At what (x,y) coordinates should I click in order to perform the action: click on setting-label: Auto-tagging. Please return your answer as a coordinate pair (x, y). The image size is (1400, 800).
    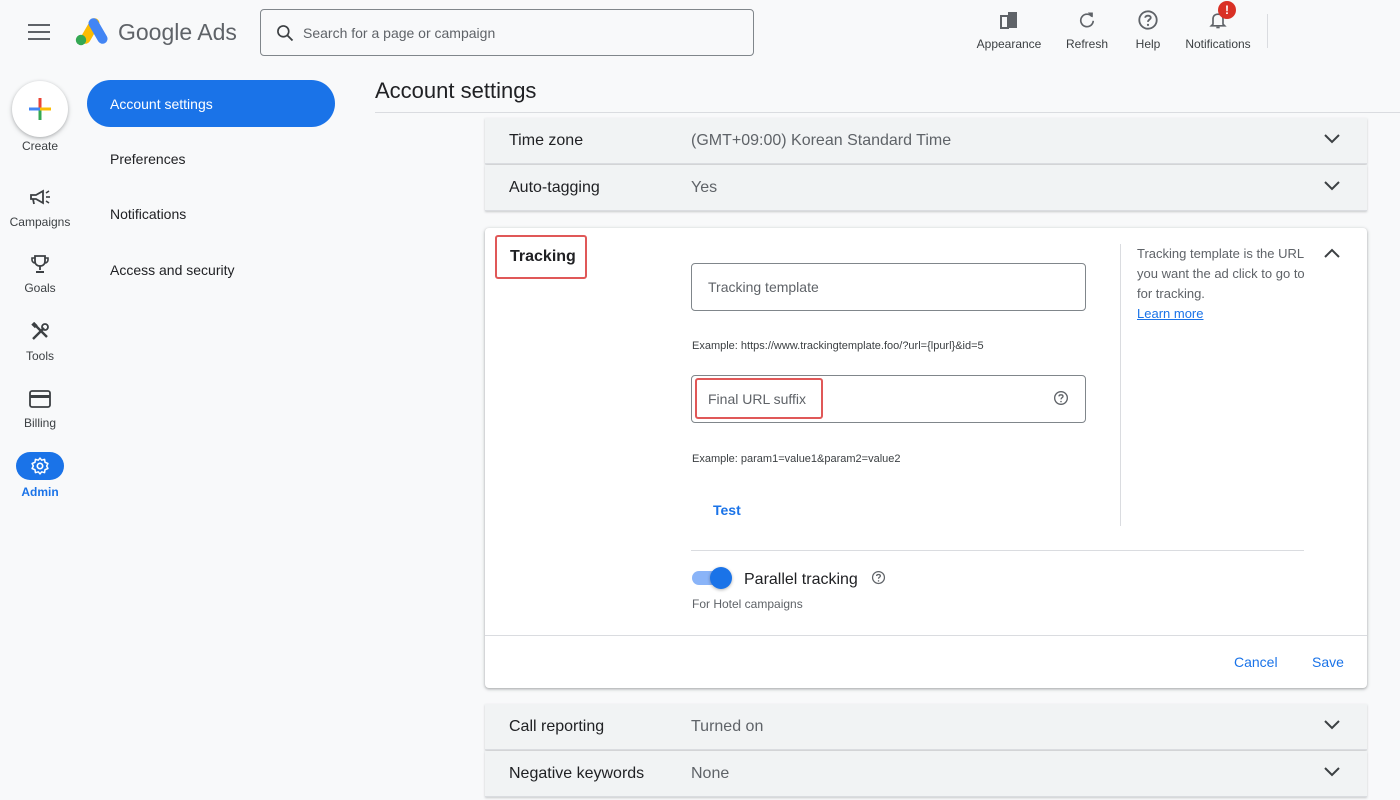
    Looking at the image, I should click on (554, 187).